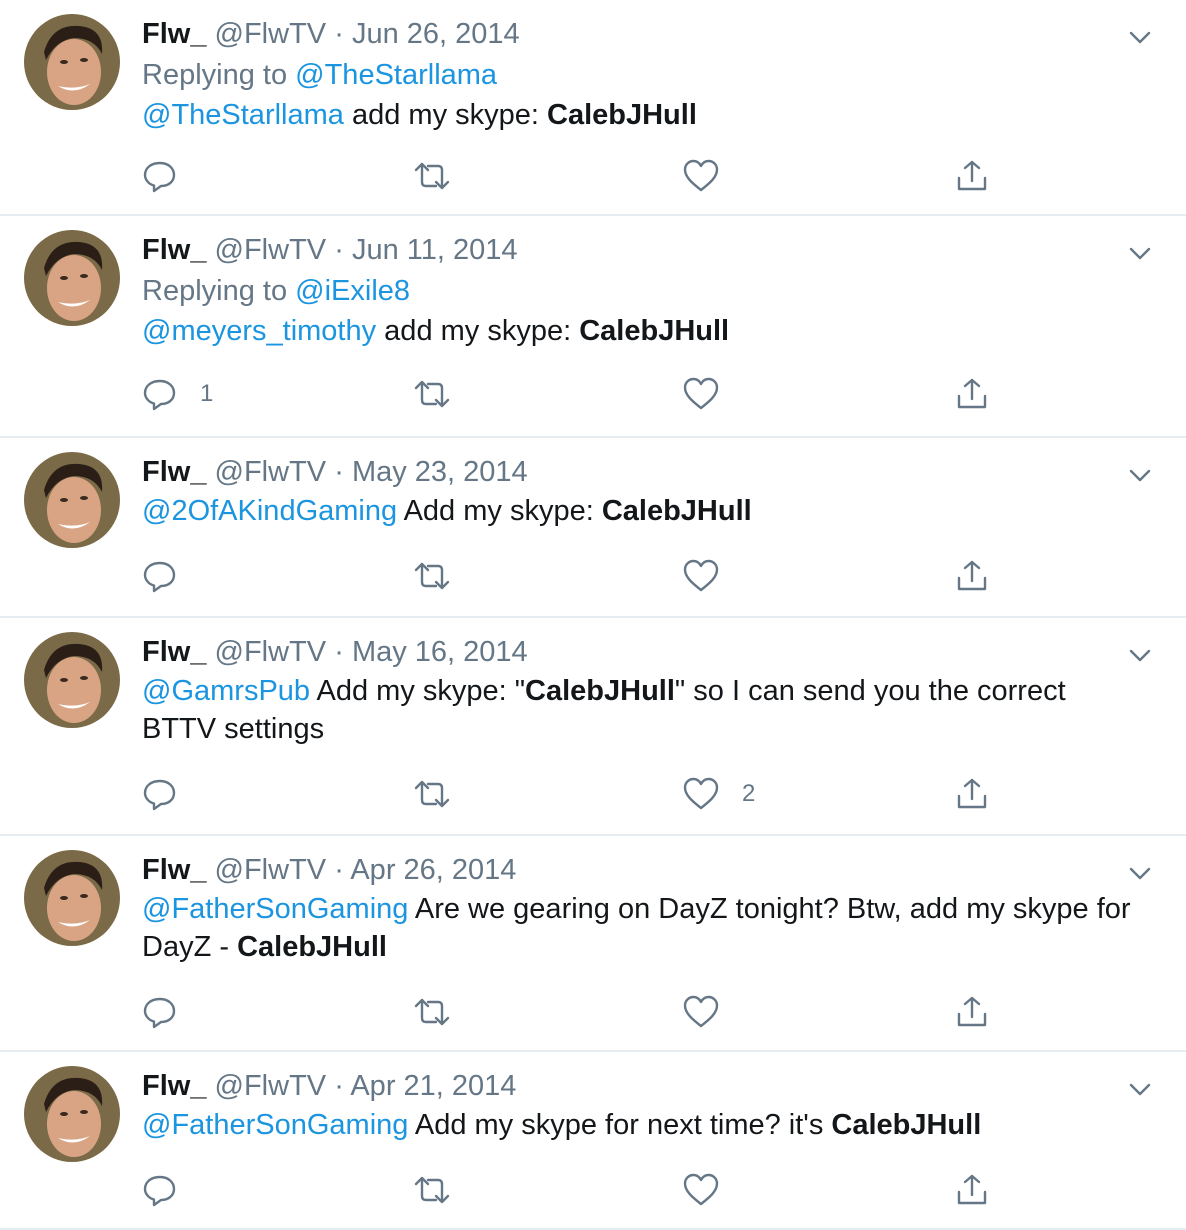 The height and width of the screenshot is (1230, 1186). Describe the element at coordinates (243, 115) in the screenshot. I see `mention-link: @TheStarllama` at that location.